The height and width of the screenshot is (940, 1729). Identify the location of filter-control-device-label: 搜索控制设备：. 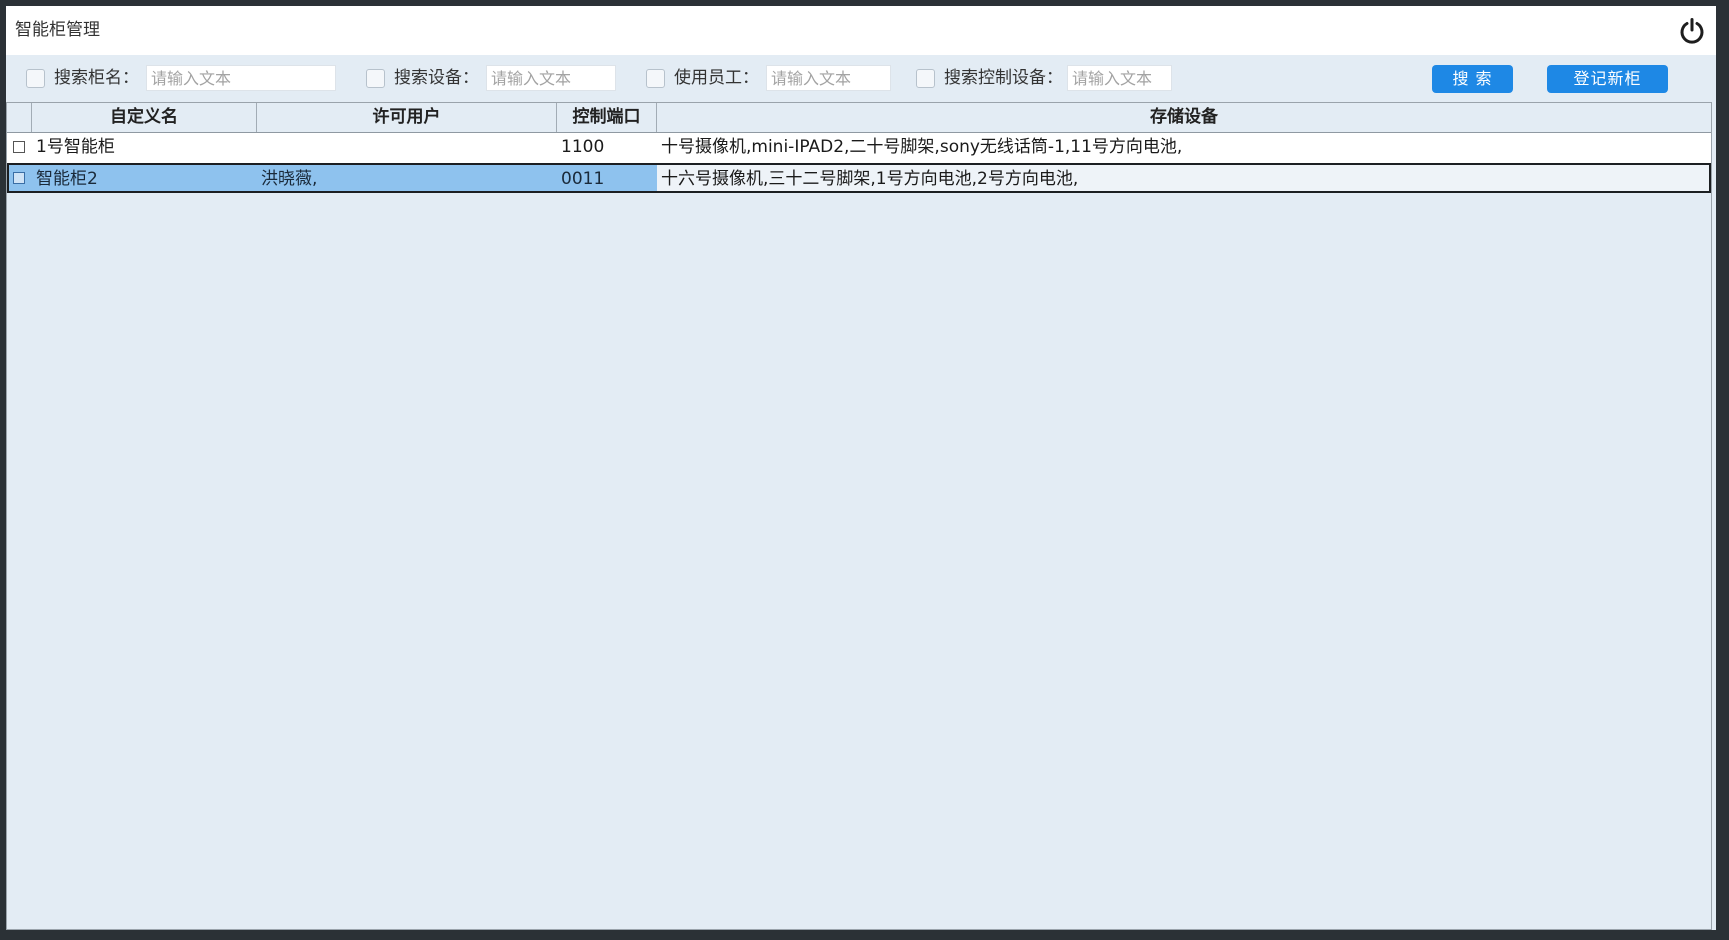
(1003, 78).